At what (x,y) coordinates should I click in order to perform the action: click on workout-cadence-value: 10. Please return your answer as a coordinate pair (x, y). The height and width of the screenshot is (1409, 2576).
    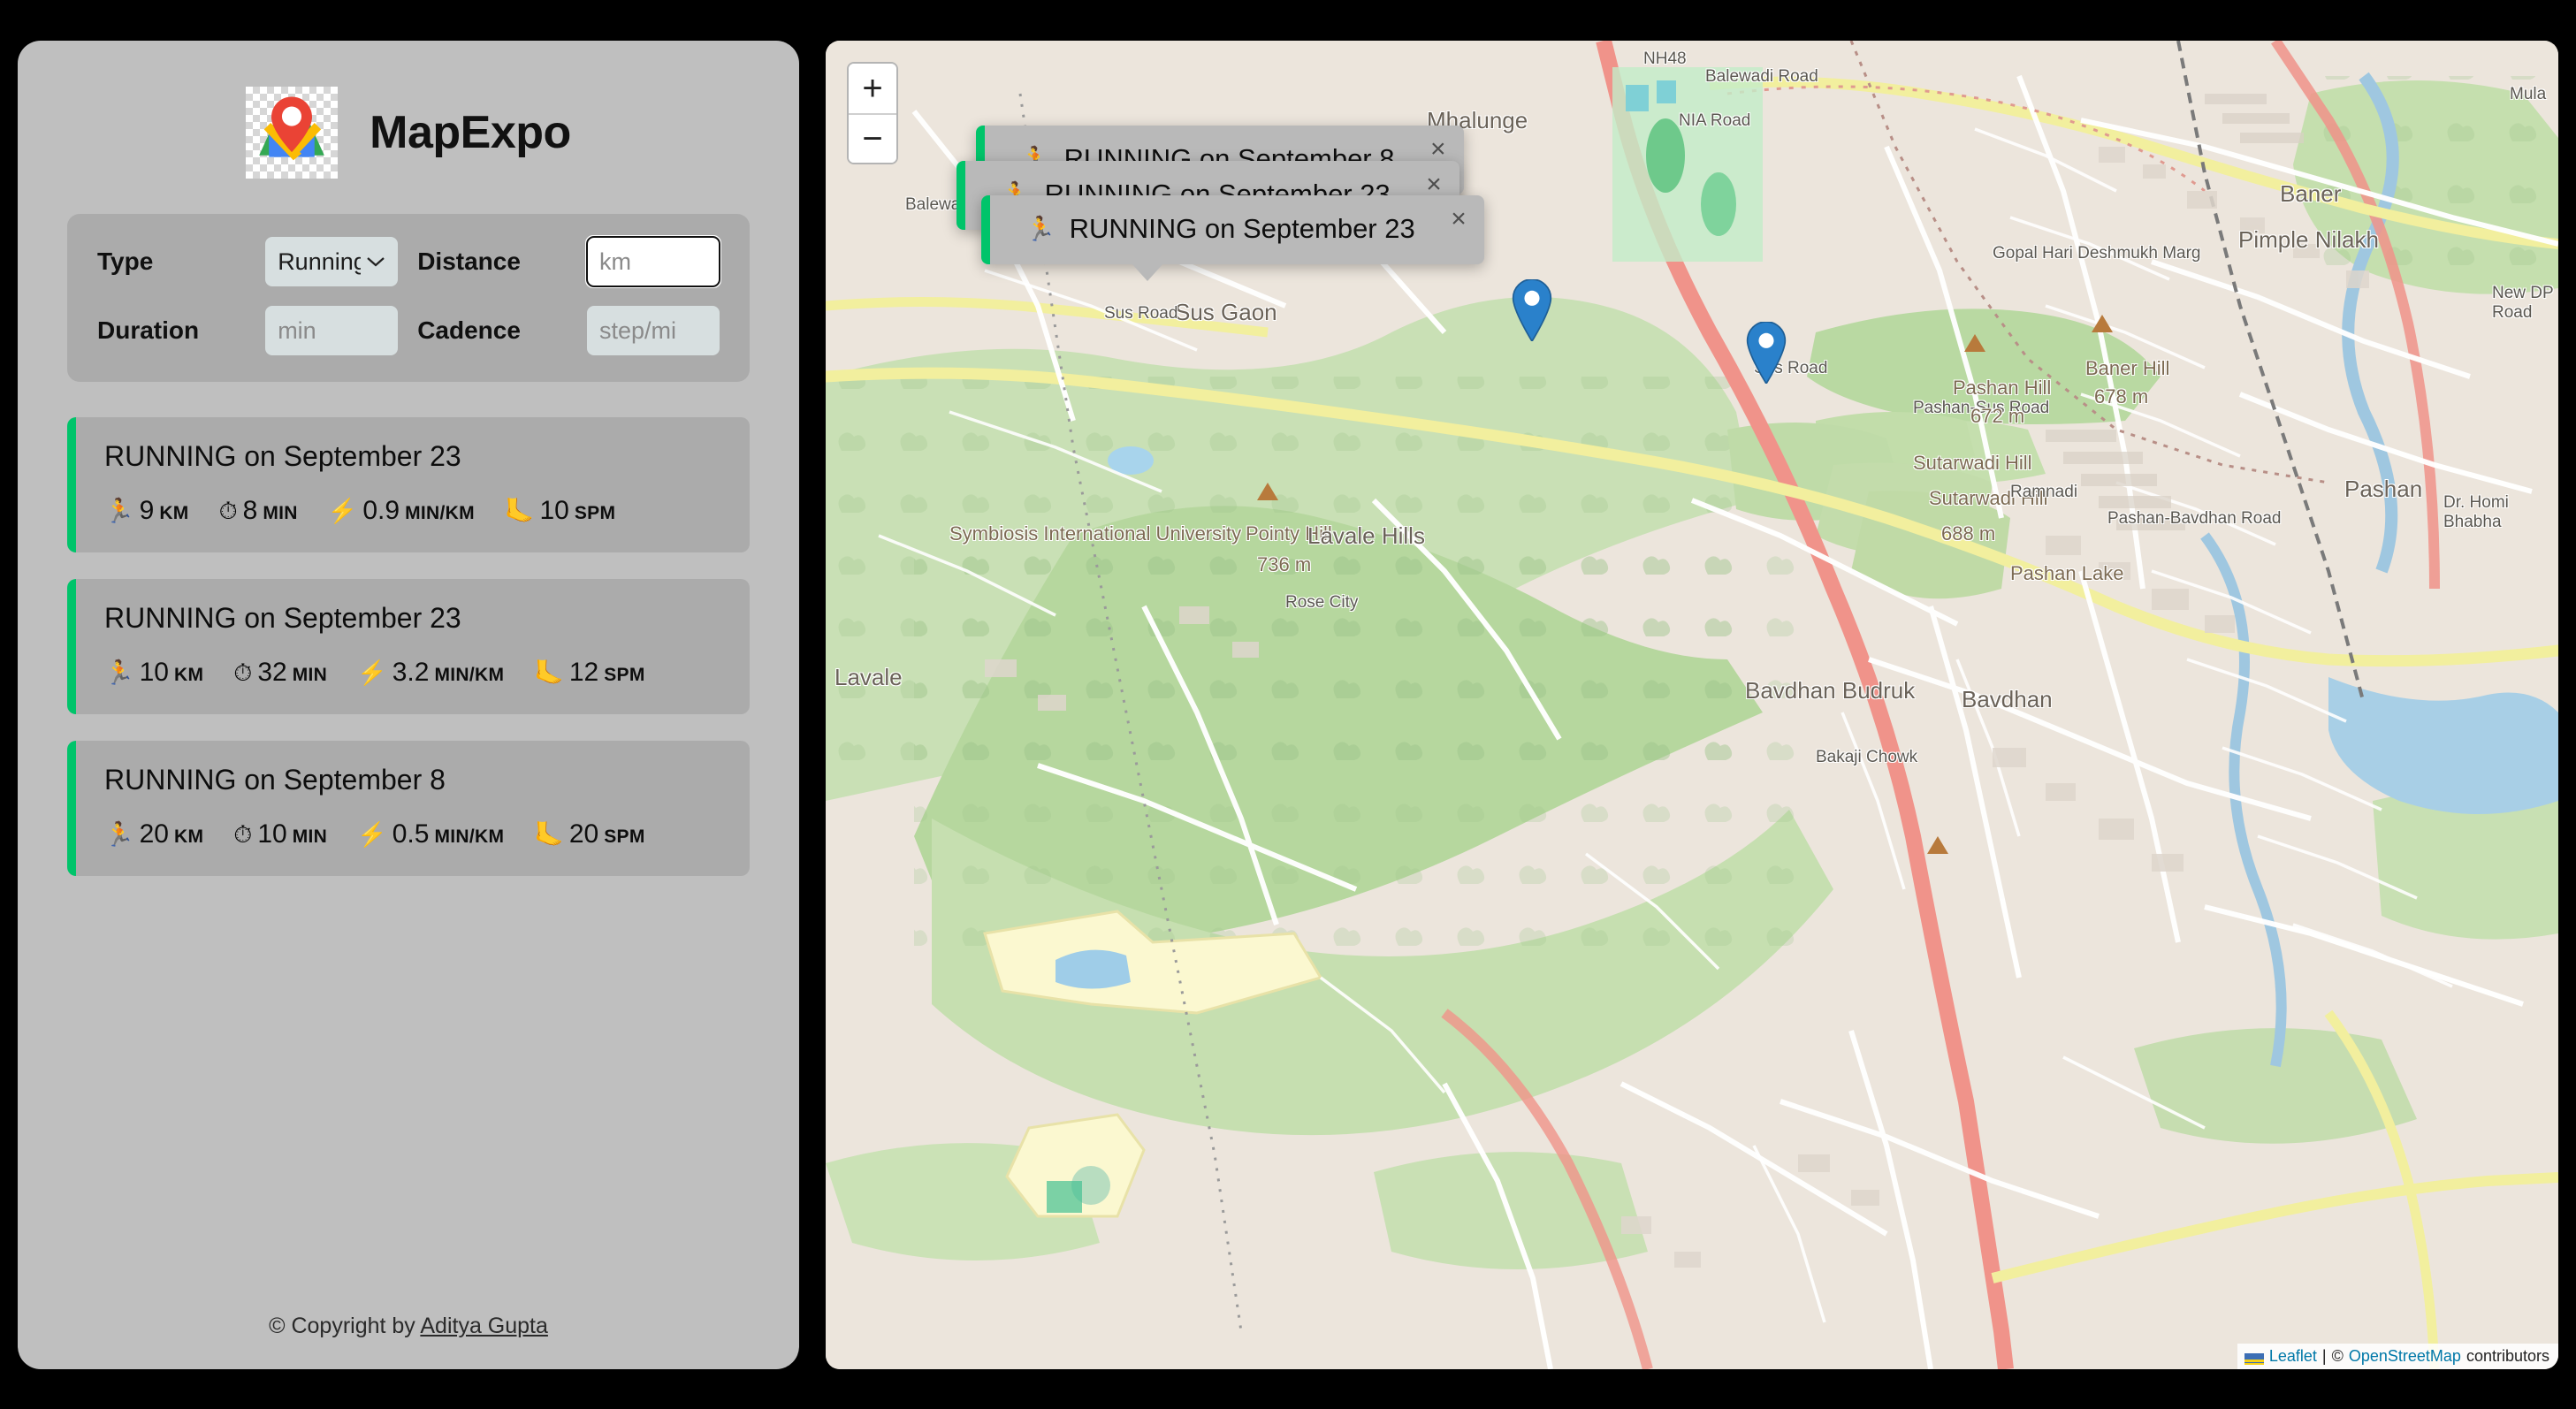
    Looking at the image, I should click on (554, 510).